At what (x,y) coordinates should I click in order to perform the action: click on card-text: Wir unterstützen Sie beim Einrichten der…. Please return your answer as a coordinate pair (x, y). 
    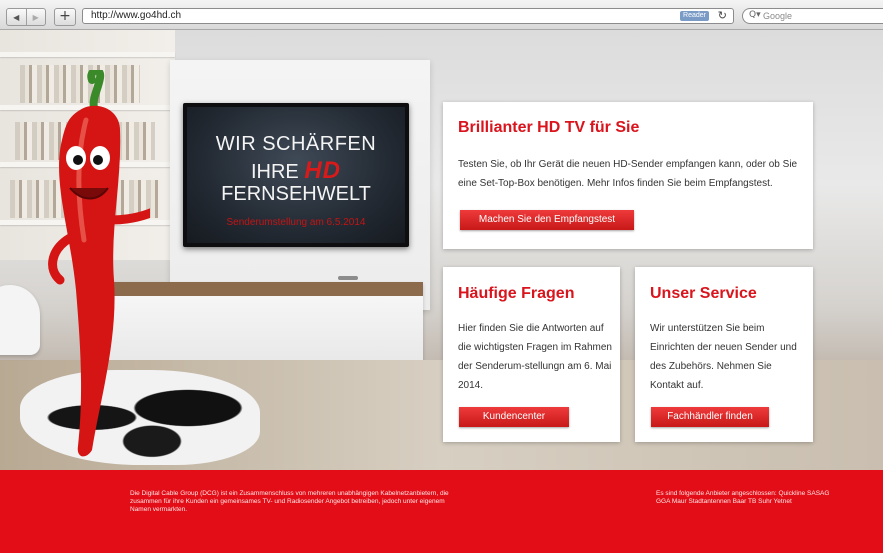
    Looking at the image, I should click on (723, 357).